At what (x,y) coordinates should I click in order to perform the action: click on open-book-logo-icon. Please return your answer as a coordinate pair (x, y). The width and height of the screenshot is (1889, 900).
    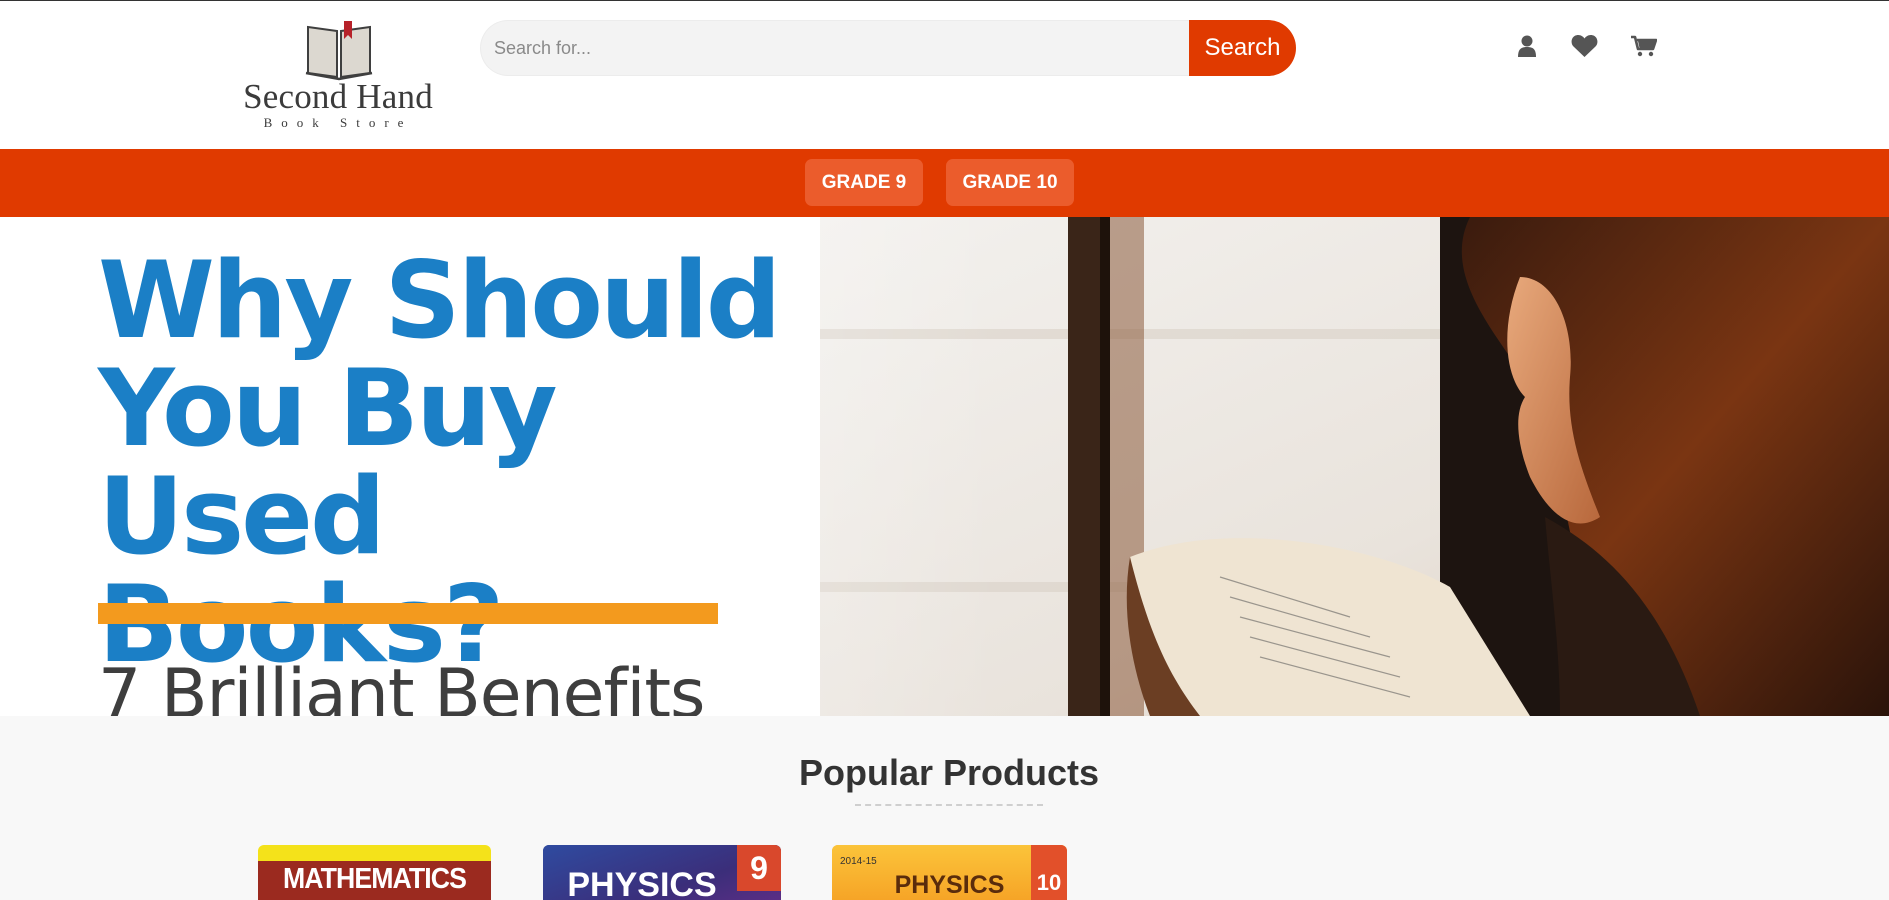
    Looking at the image, I should click on (339, 51).